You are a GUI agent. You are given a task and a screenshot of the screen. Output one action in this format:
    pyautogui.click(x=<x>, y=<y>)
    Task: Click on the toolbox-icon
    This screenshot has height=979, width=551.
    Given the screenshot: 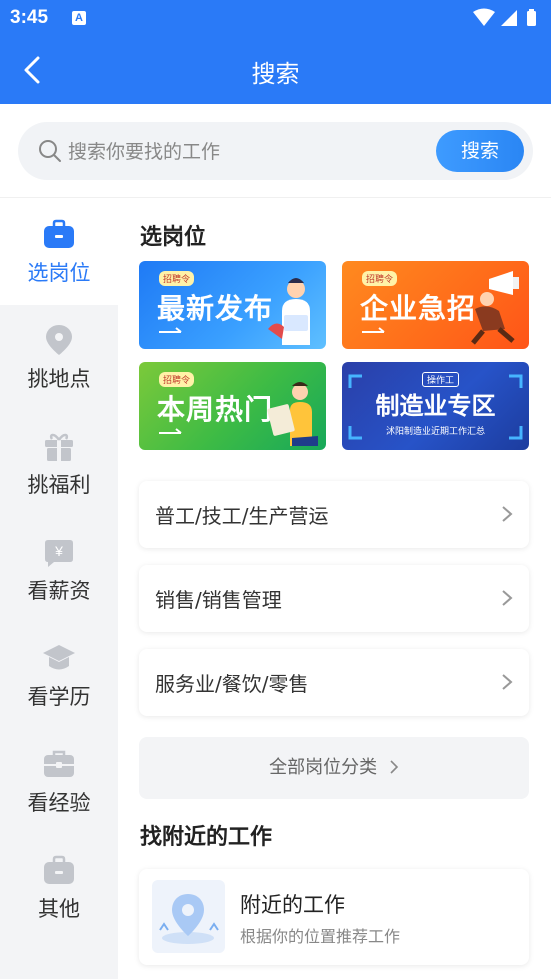 What is the action you would take?
    pyautogui.click(x=59, y=763)
    